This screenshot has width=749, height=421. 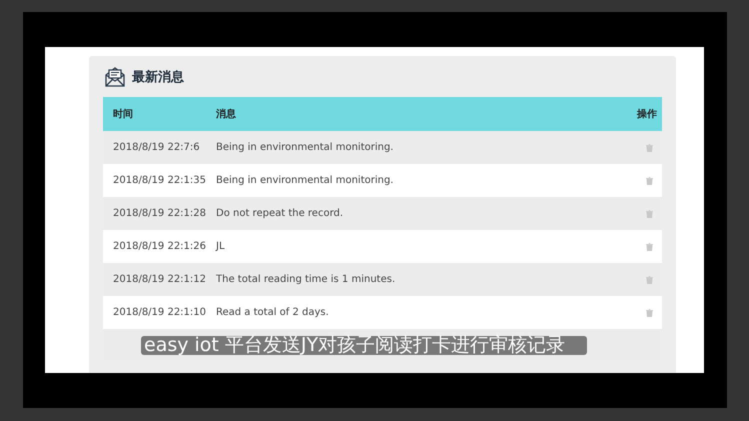 I want to click on column-header: 消息, so click(x=226, y=114).